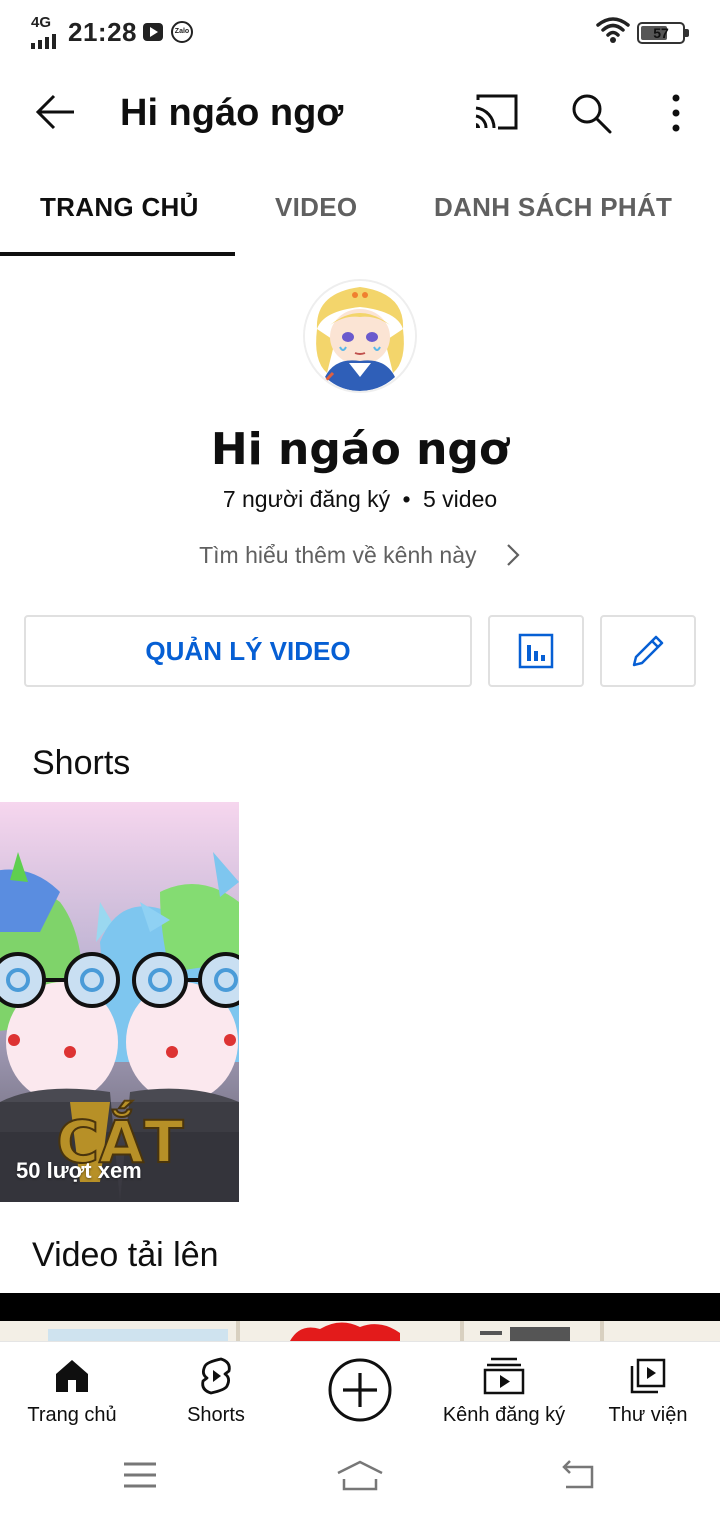 This screenshot has width=720, height=1520. Describe the element at coordinates (56, 112) in the screenshot. I see `back-arrow-icon` at that location.